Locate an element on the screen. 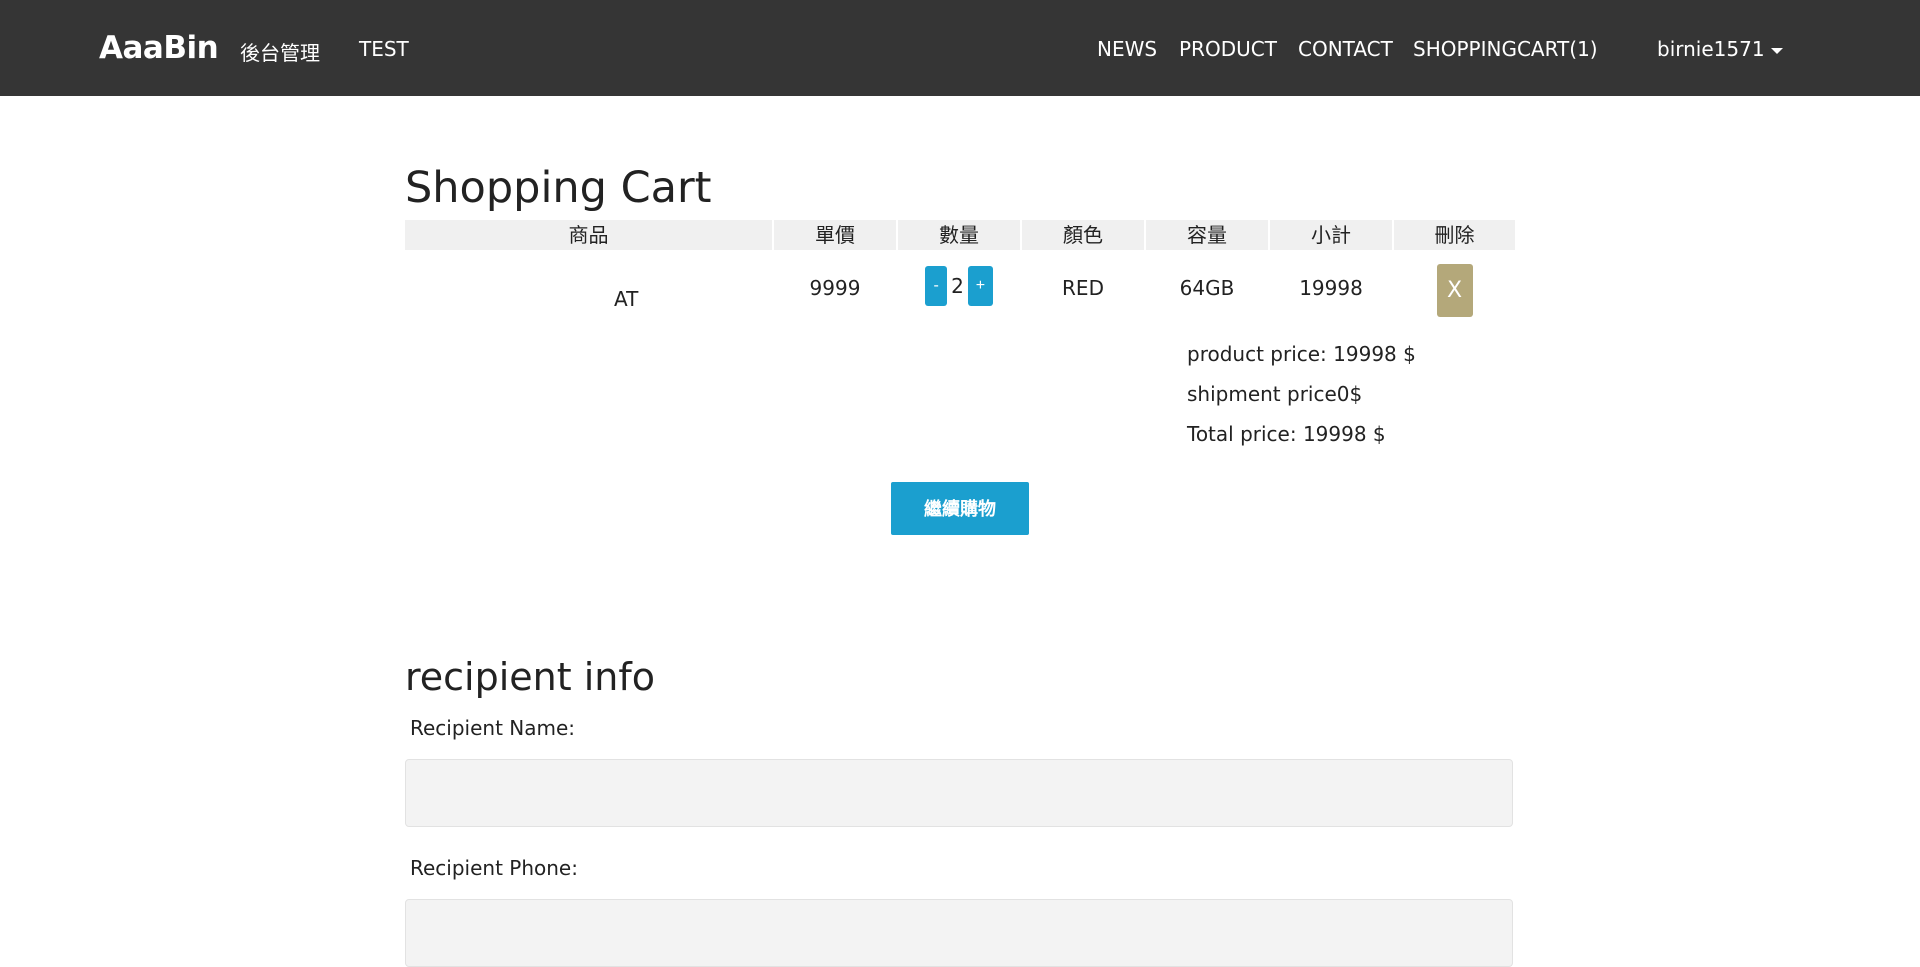  continue-shopping-button: 繼續購物 is located at coordinates (960, 508).